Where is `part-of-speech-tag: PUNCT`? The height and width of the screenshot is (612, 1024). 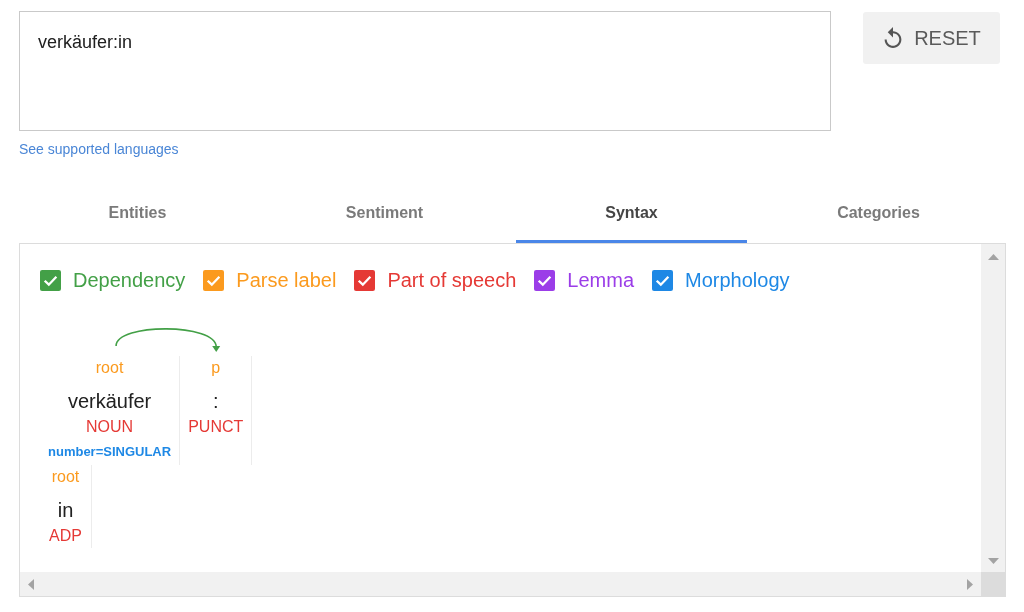
part-of-speech-tag: PUNCT is located at coordinates (216, 427).